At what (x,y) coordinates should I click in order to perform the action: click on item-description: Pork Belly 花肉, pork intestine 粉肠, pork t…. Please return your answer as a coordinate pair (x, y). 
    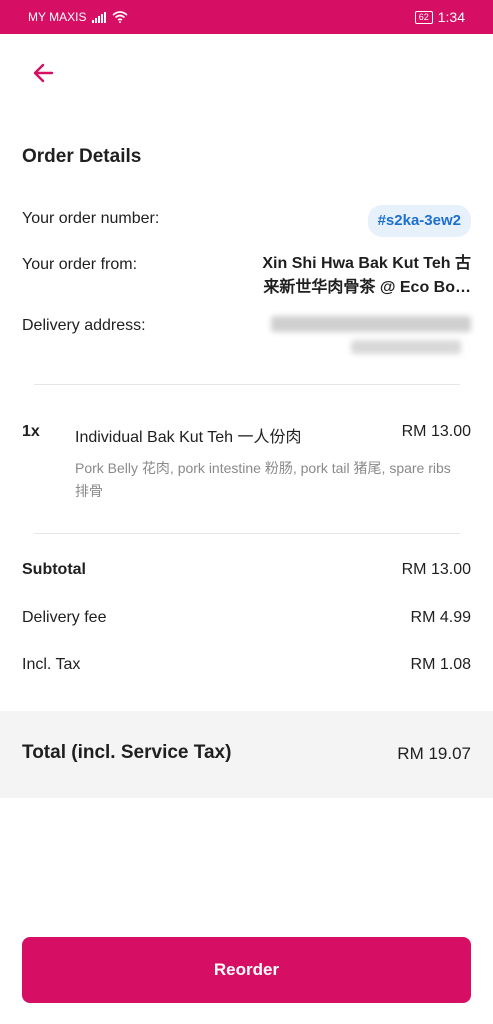
    Looking at the image, I should click on (263, 479).